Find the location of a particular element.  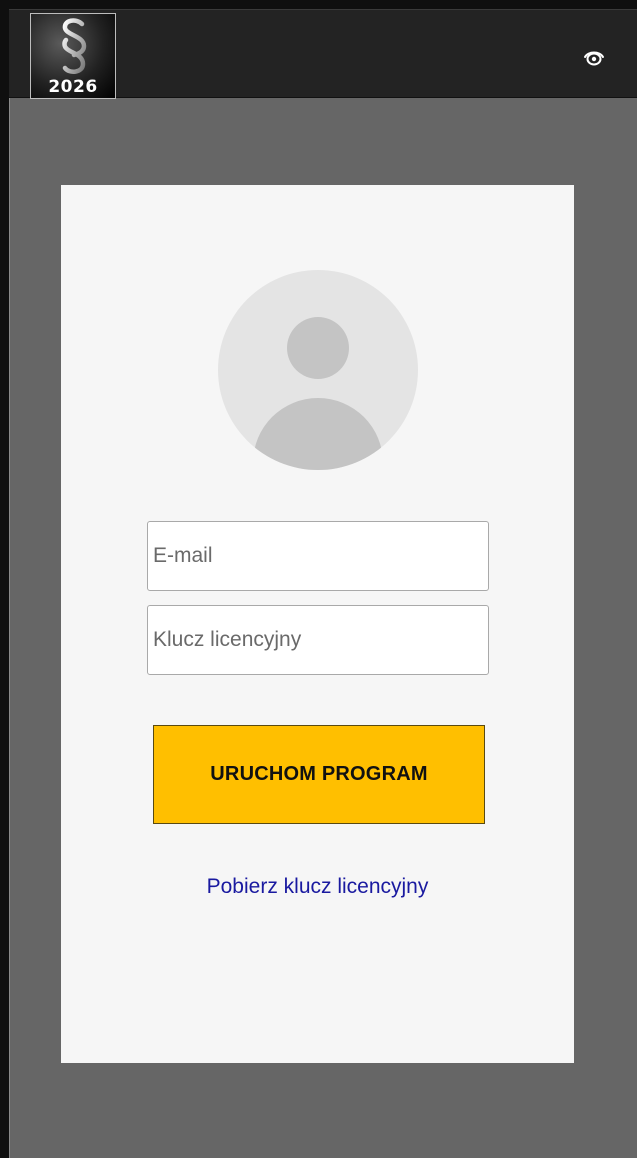

email-field is located at coordinates (318, 556).